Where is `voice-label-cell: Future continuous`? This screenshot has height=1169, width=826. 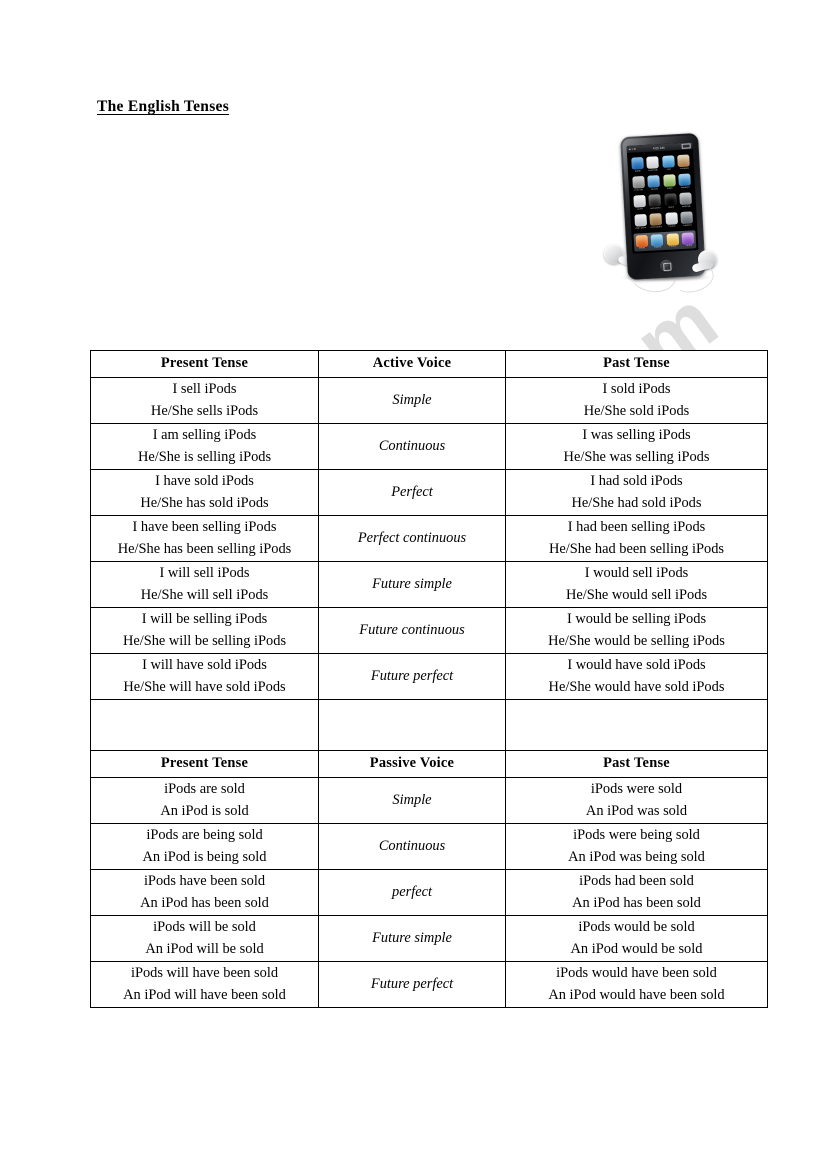
voice-label-cell: Future continuous is located at coordinates (412, 630).